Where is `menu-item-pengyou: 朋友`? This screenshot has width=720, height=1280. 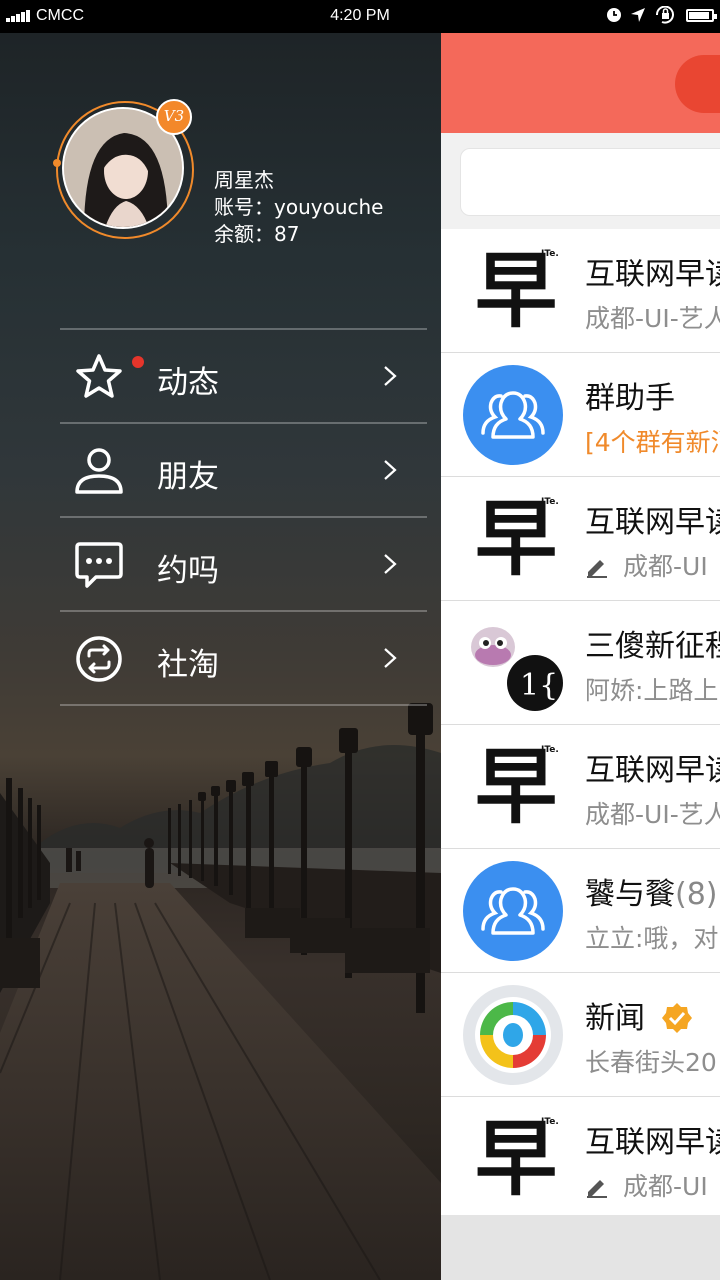
menu-item-pengyou: 朋友 is located at coordinates (243, 470).